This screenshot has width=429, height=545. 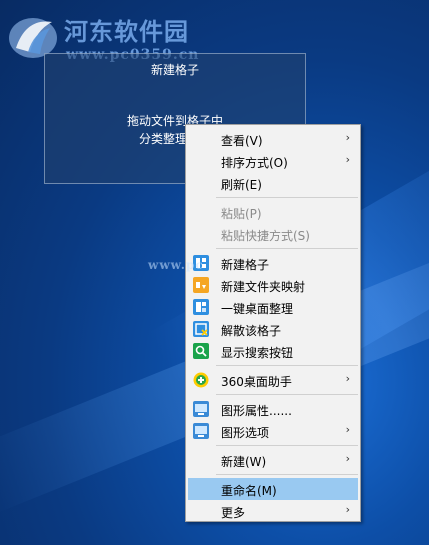 What do you see at coordinates (201, 307) in the screenshot?
I see `desktop-organize-icon` at bounding box center [201, 307].